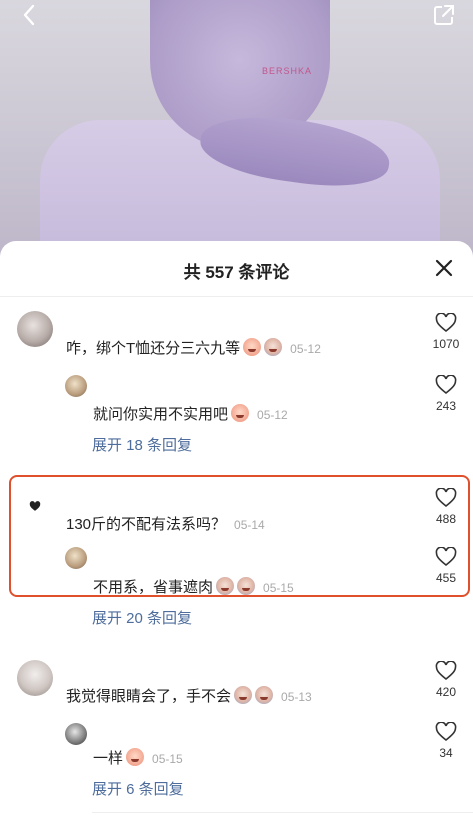 This screenshot has width=473, height=815. What do you see at coordinates (190, 413) in the screenshot?
I see `reply-text: 就问你实用不实用吧 05-12` at bounding box center [190, 413].